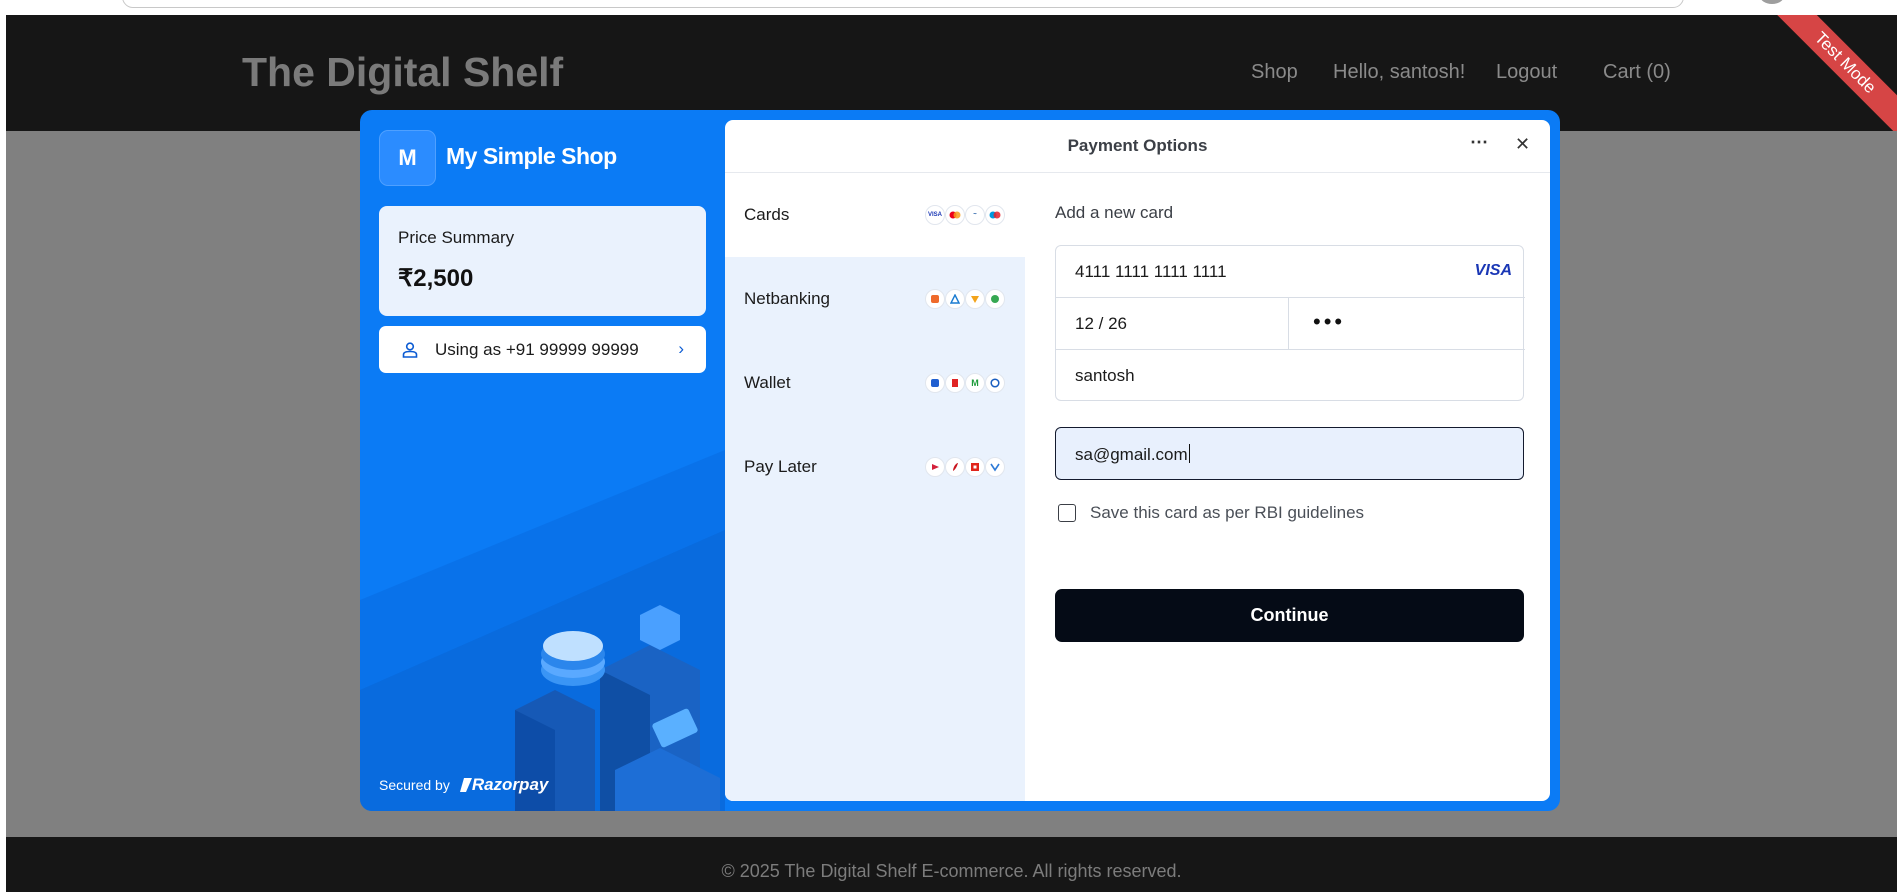 The height and width of the screenshot is (892, 1897). I want to click on price-summary-card: Price Summary ₹2,500, so click(542, 261).